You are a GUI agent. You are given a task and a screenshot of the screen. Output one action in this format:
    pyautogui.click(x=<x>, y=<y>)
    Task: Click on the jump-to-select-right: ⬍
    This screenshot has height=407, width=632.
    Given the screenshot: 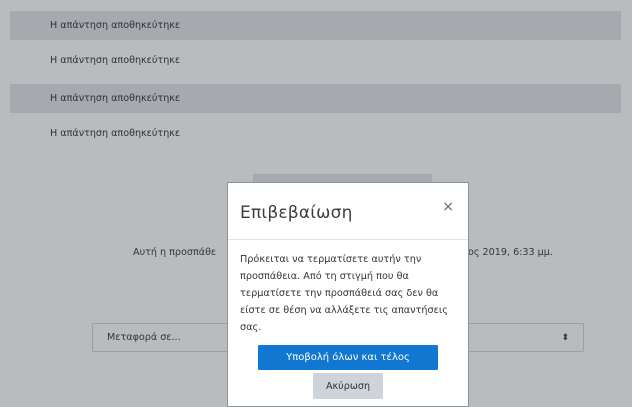 What is the action you would take?
    pyautogui.click(x=525, y=337)
    